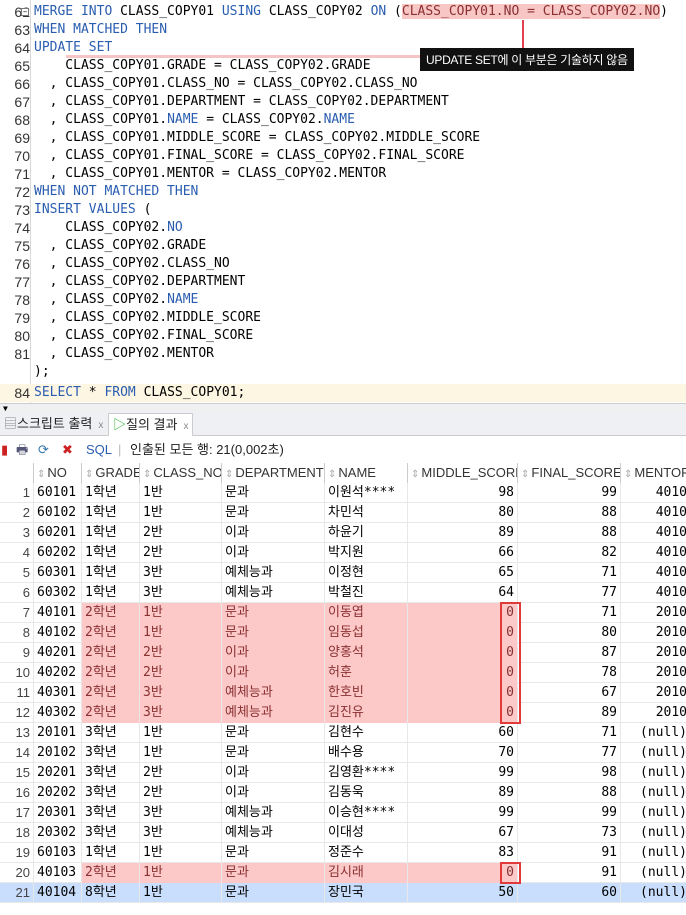  Describe the element at coordinates (111, 893) in the screenshot. I see `cell-grade: 8학년` at that location.